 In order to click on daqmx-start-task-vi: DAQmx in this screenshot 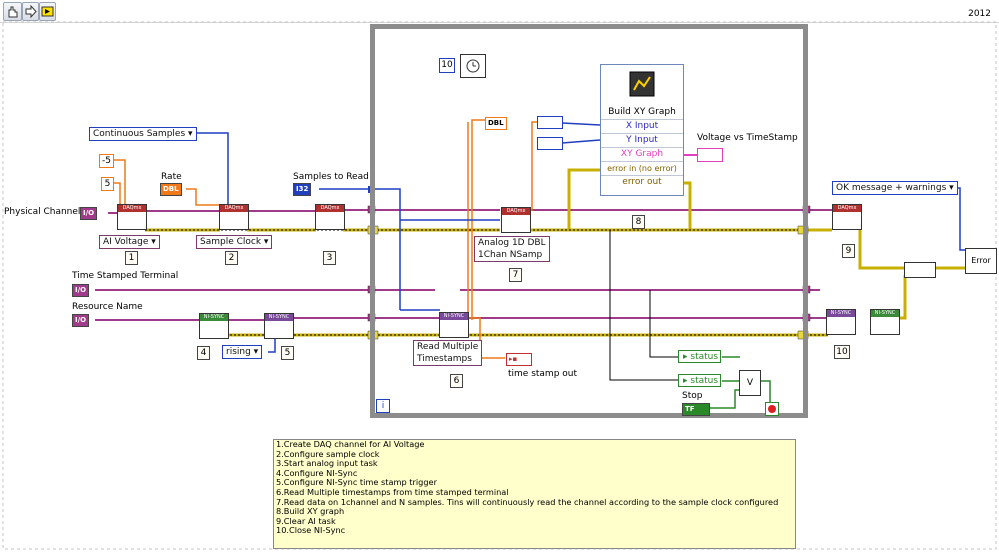, I will do `click(330, 217)`.